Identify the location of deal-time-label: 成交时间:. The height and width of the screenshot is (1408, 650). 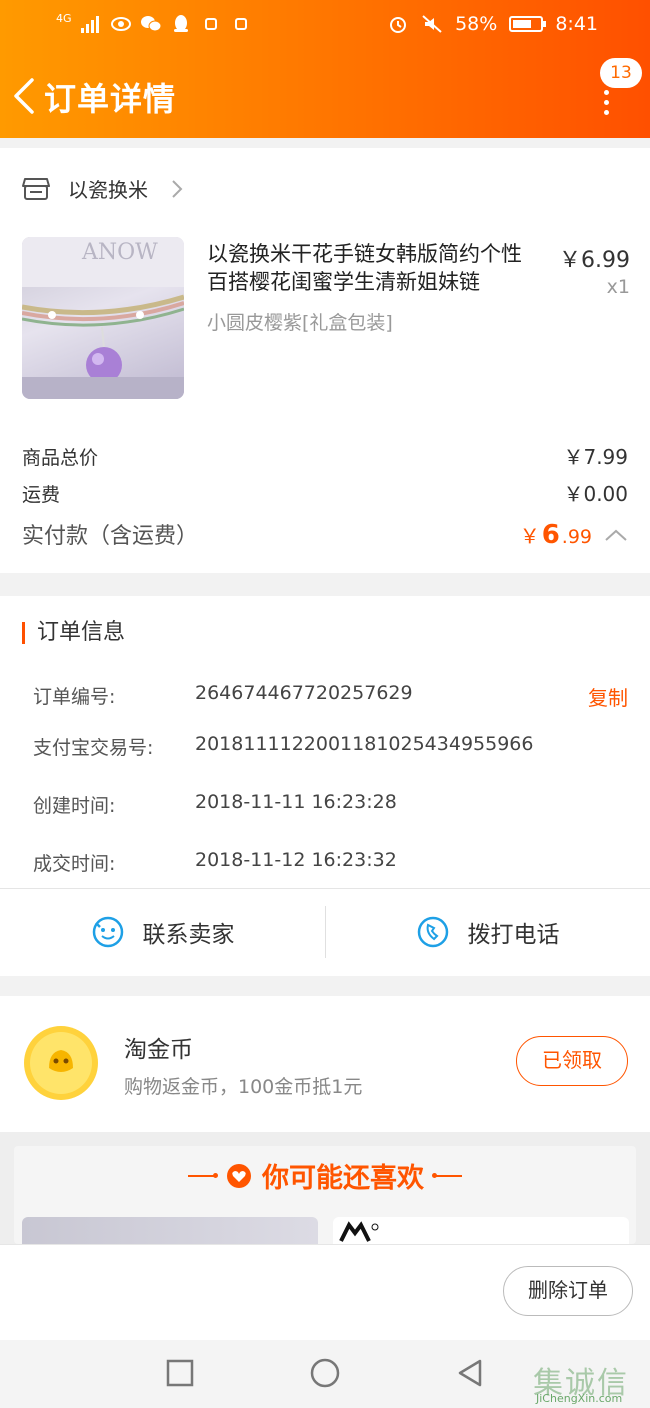
(74, 864).